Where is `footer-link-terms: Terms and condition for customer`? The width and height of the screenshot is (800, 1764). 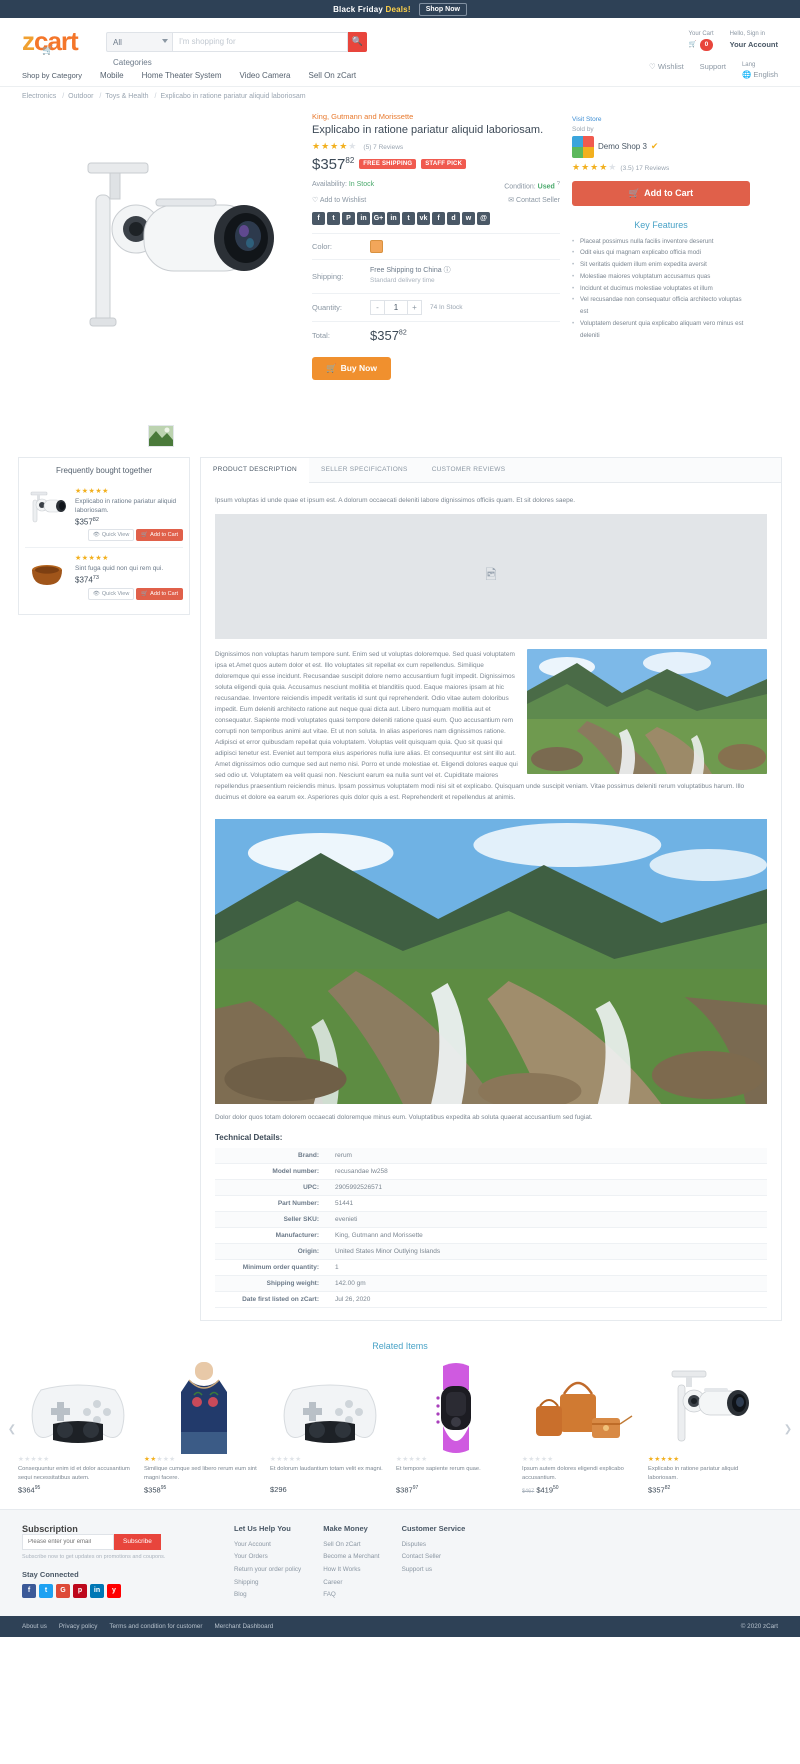
footer-link-terms: Terms and condition for customer is located at coordinates (155, 1626).